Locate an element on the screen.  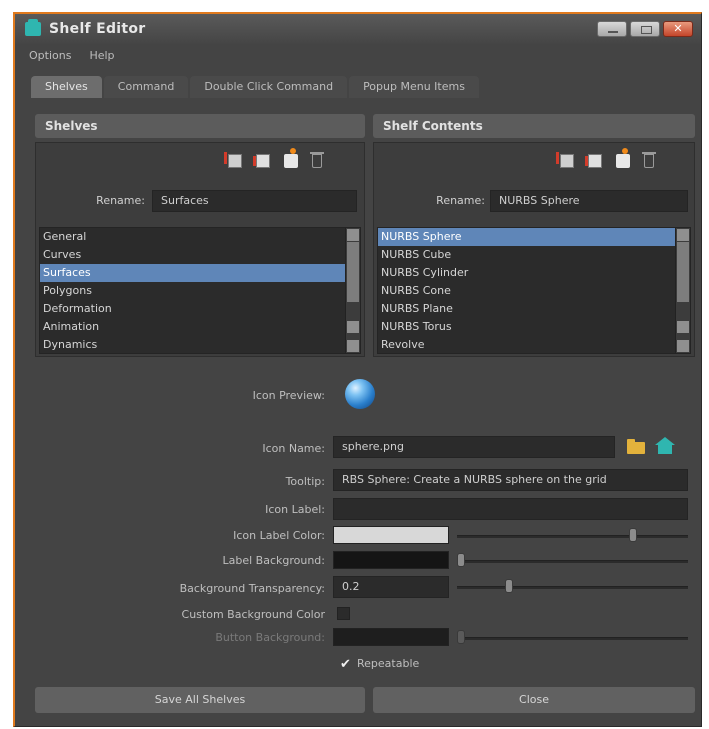
close-window-button is located at coordinates (678, 29).